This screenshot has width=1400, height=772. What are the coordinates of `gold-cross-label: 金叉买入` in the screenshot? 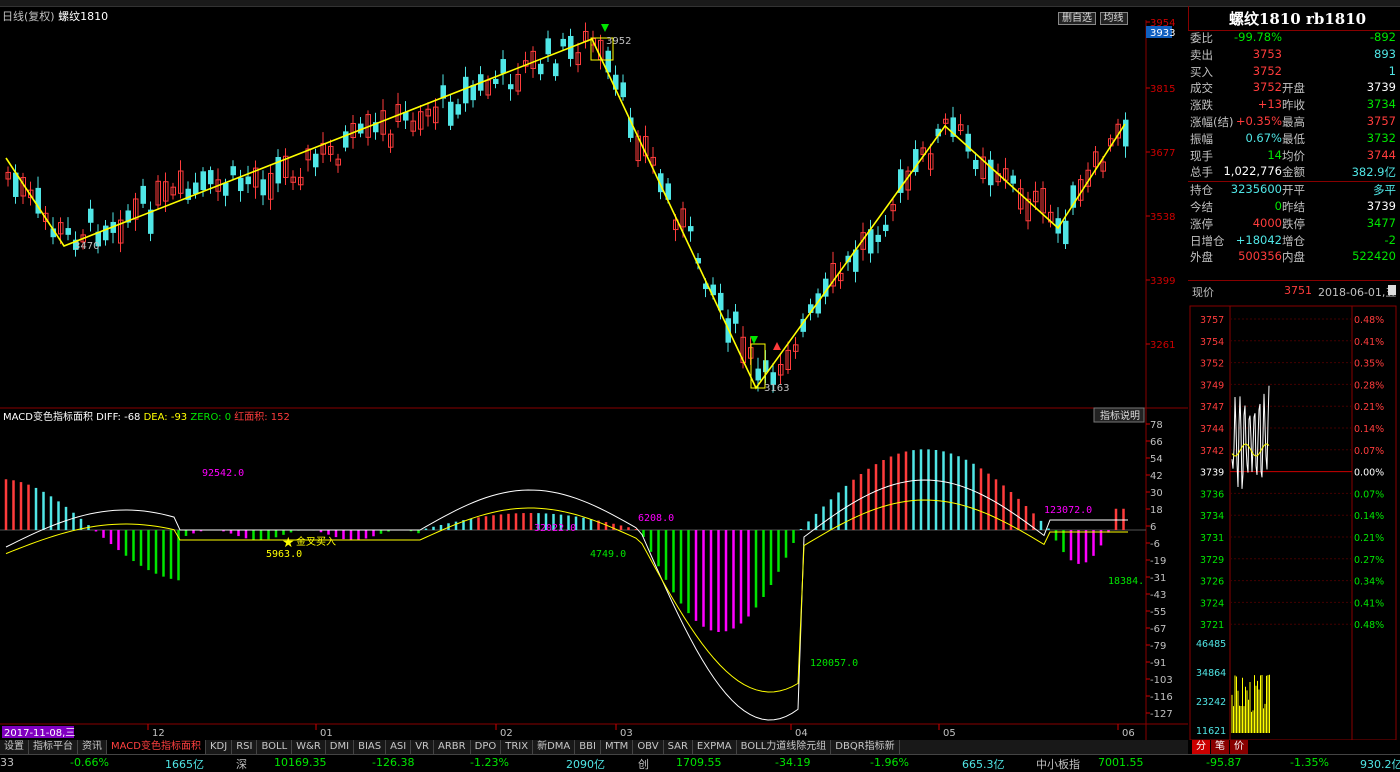 It's located at (316, 541).